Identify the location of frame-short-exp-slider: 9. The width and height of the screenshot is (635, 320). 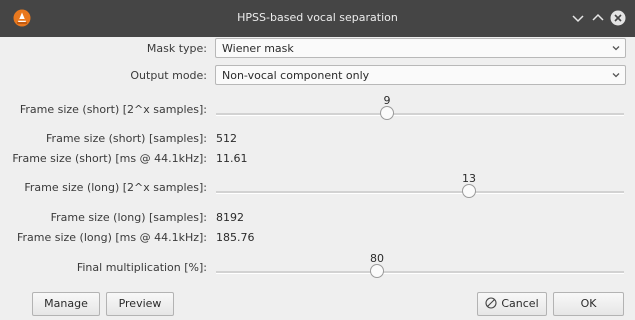
(420, 109).